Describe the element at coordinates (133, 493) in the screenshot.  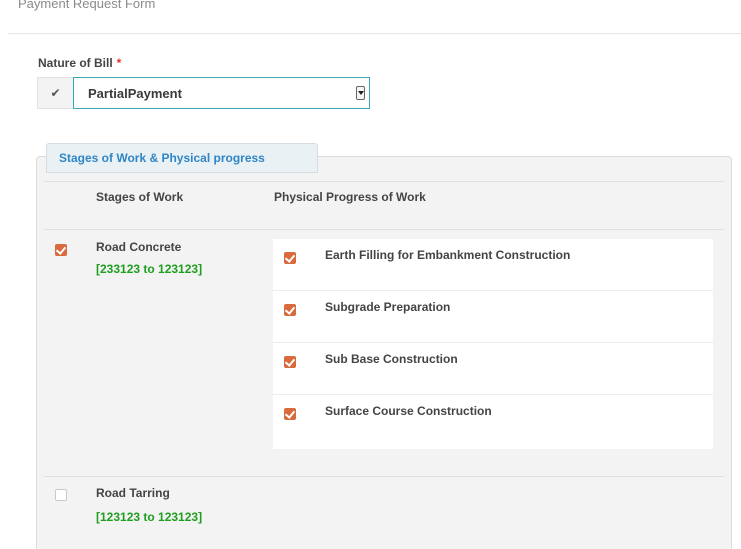
I see `stage-name: Road Tarring` at that location.